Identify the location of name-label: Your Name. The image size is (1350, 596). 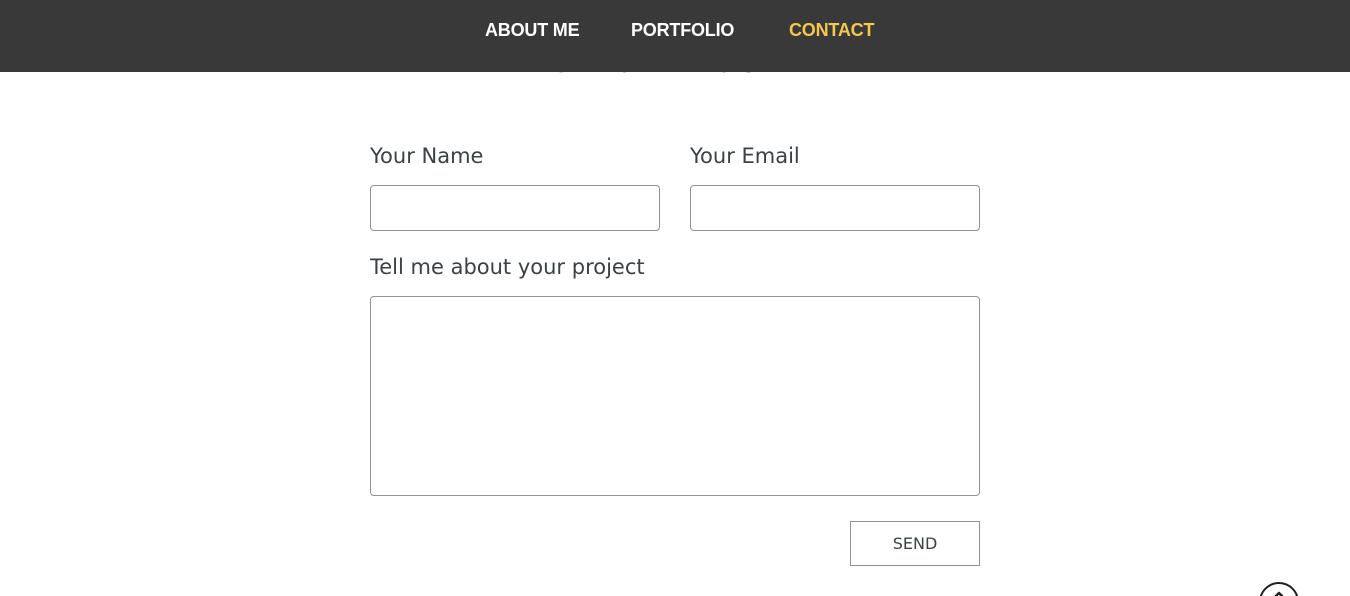
(427, 156).